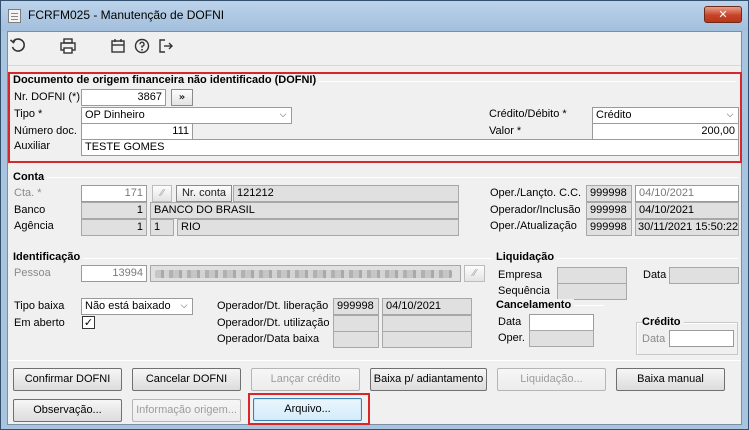 This screenshot has width=749, height=430. Describe the element at coordinates (30, 177) in the screenshot. I see `conta-section-title: Conta` at that location.